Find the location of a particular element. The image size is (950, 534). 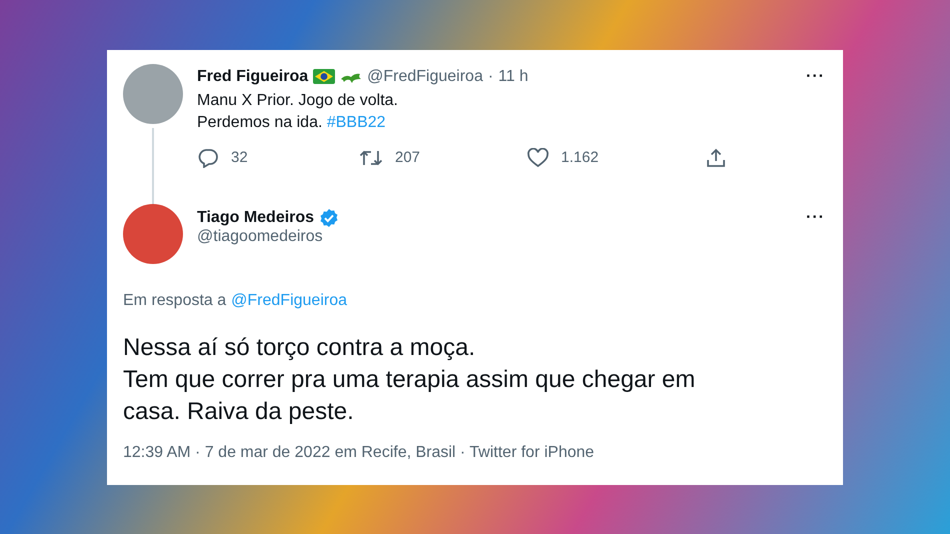

tweet-metadata: 12:39 AM · 7 de mar de 2022 em Recife, Brasil · Twitter for iPhone is located at coordinates (359, 453).